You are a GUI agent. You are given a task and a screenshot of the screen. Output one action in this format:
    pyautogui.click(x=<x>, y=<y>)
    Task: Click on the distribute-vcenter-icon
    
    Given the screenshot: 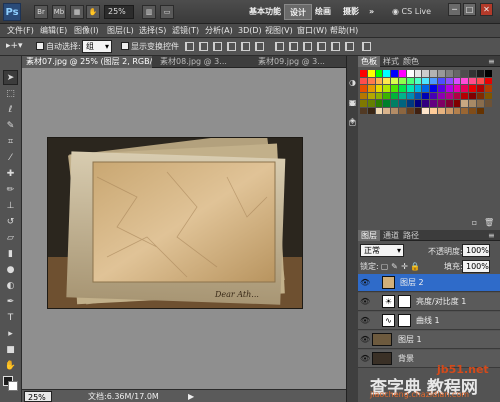 What is the action you would take?
    pyautogui.click(x=293, y=46)
    